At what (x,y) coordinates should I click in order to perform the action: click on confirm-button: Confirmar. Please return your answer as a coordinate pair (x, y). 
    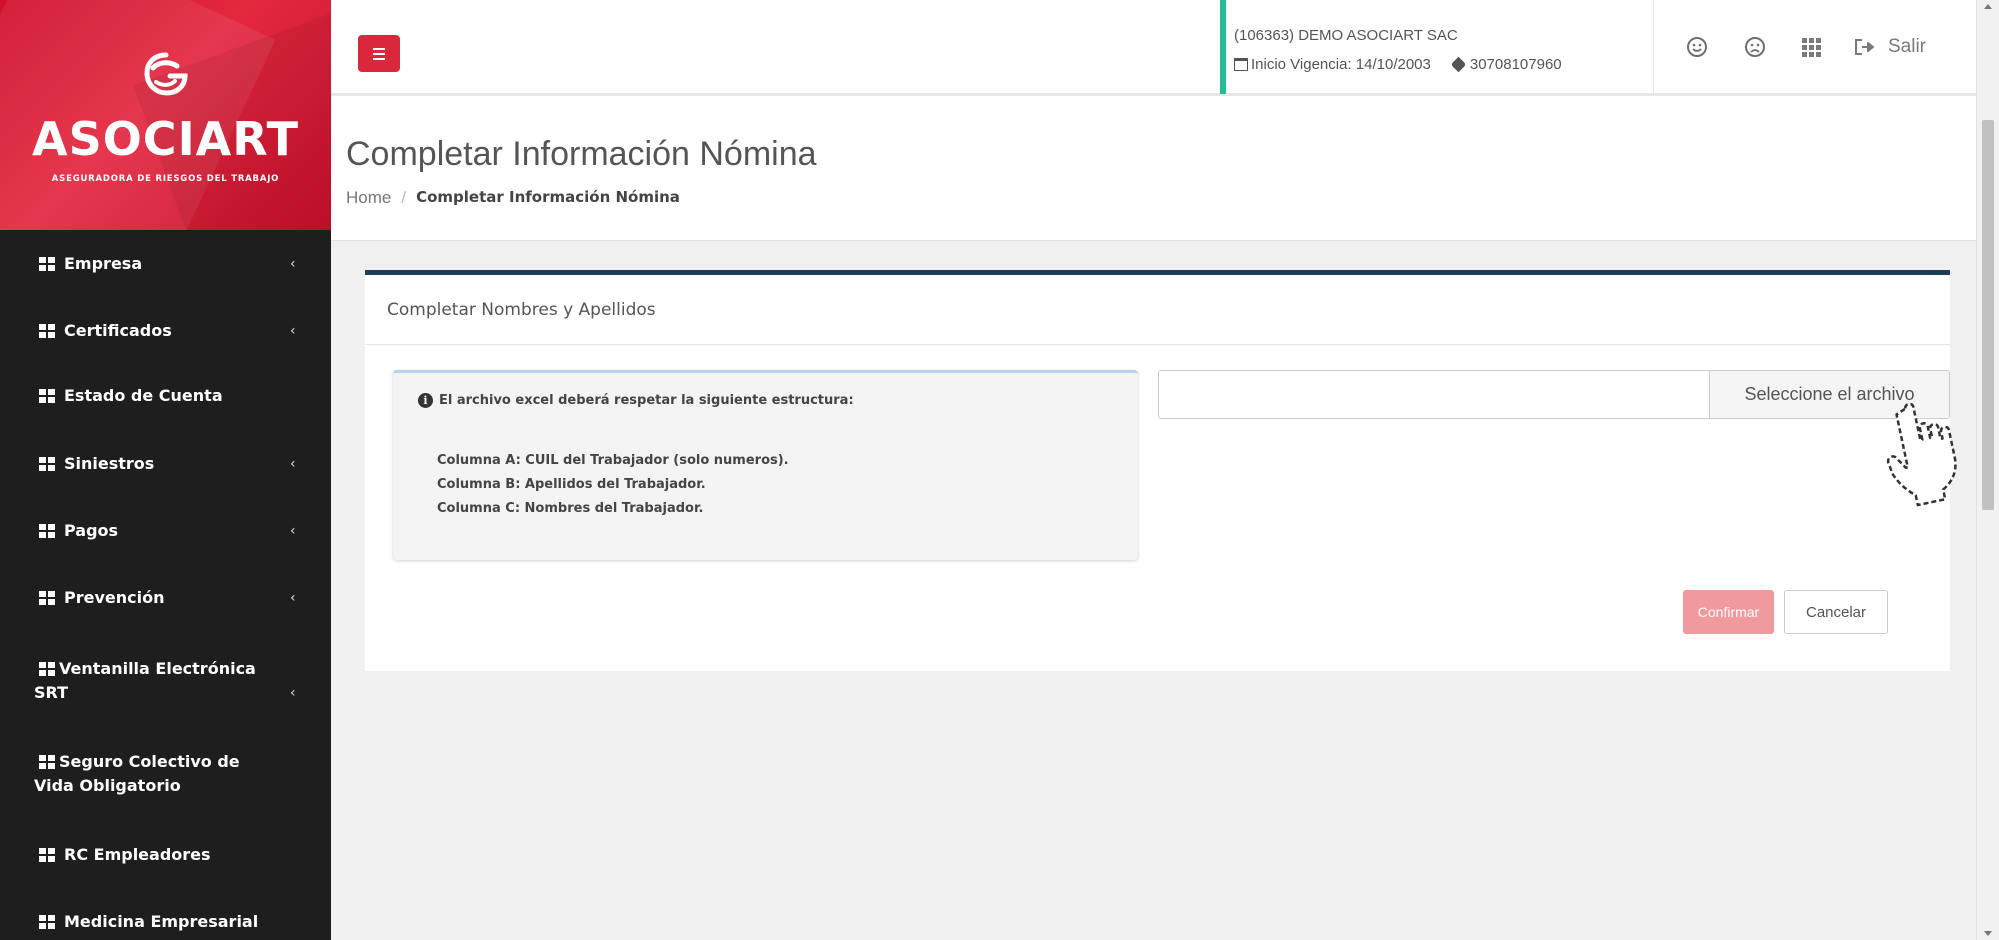
    Looking at the image, I should click on (1728, 612).